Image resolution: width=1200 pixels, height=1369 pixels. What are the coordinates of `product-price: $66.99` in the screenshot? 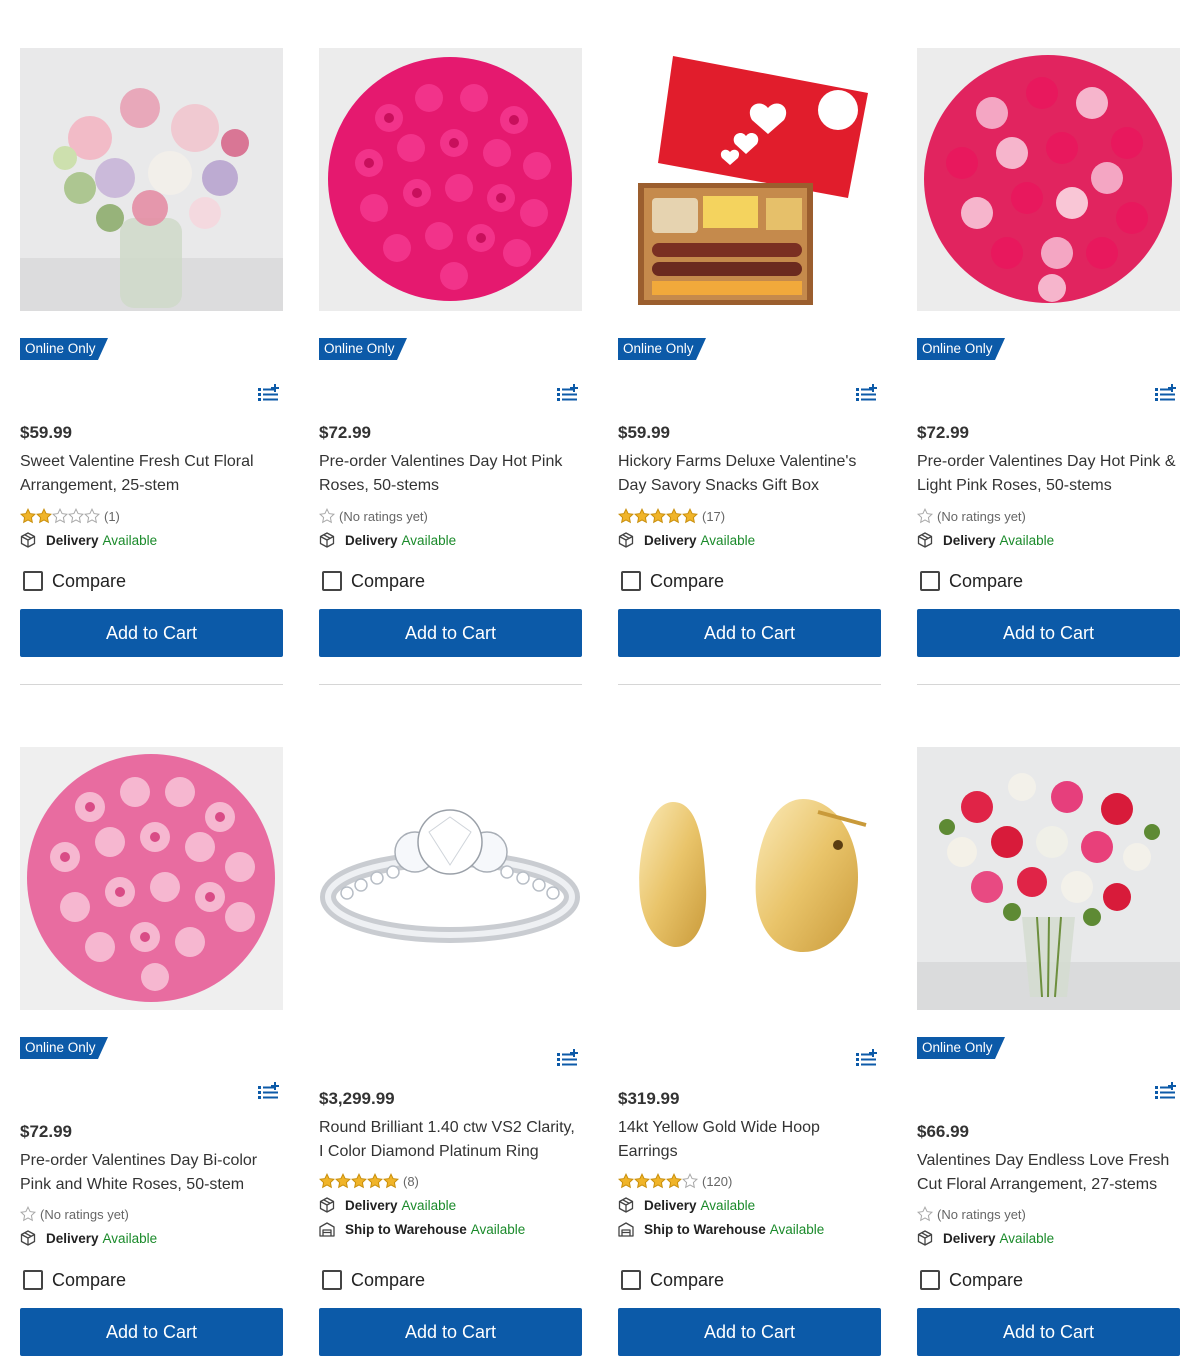 It's located at (943, 1131).